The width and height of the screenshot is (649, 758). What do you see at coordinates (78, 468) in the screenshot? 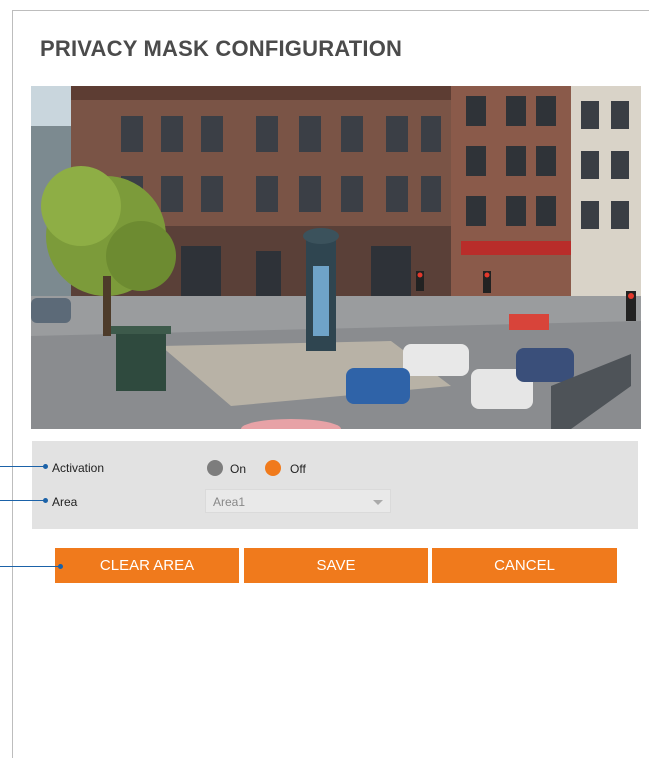
I see `activation-label: Activation` at bounding box center [78, 468].